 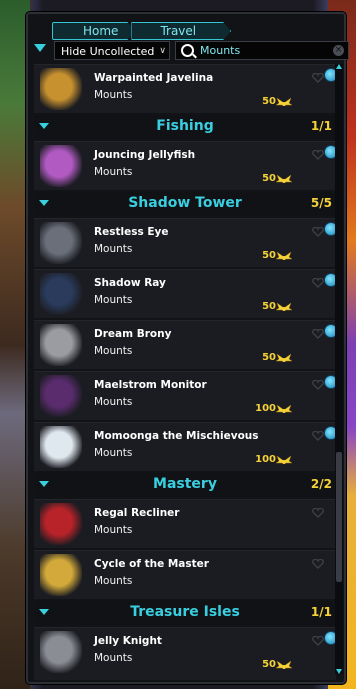 I want to click on section-header: Mastery 2/2, so click(x=185, y=485).